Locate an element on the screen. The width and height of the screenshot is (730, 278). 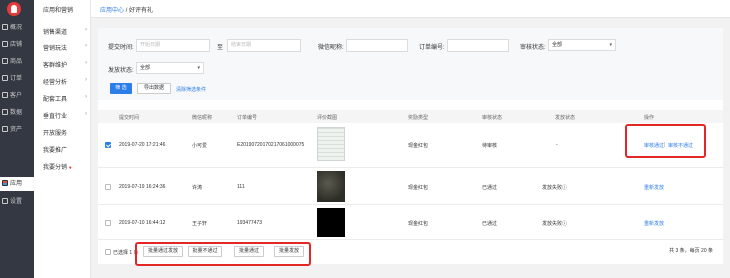
cell-order-no: E20190720170217061000075 is located at coordinates (271, 145).